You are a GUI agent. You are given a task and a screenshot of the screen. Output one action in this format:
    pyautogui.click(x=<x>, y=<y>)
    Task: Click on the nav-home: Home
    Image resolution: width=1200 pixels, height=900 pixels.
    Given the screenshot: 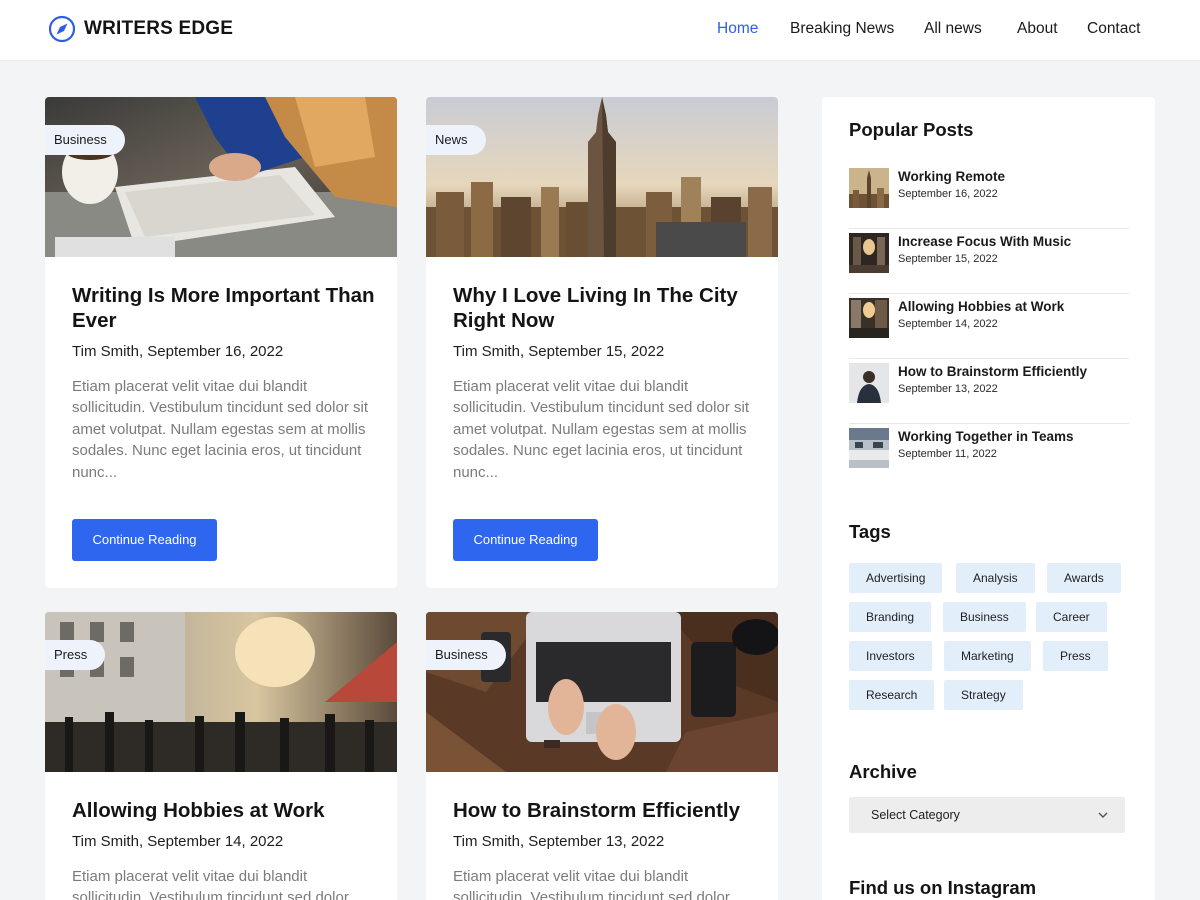 What is the action you would take?
    pyautogui.click(x=737, y=29)
    